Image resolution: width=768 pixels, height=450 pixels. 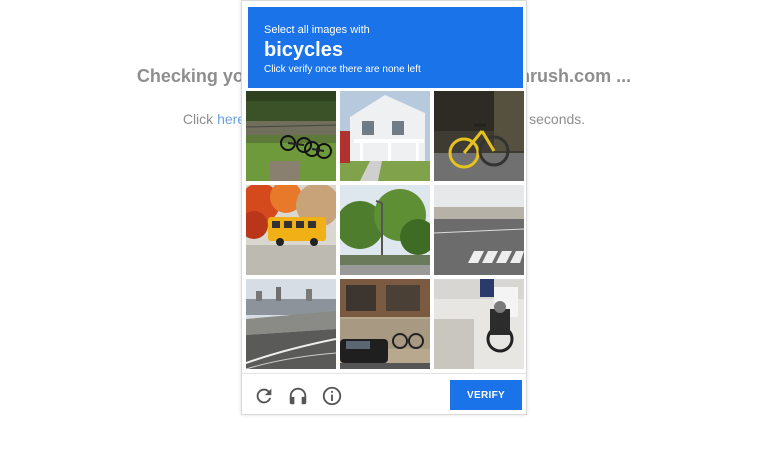 I want to click on tile-5-image, so click(x=385, y=230).